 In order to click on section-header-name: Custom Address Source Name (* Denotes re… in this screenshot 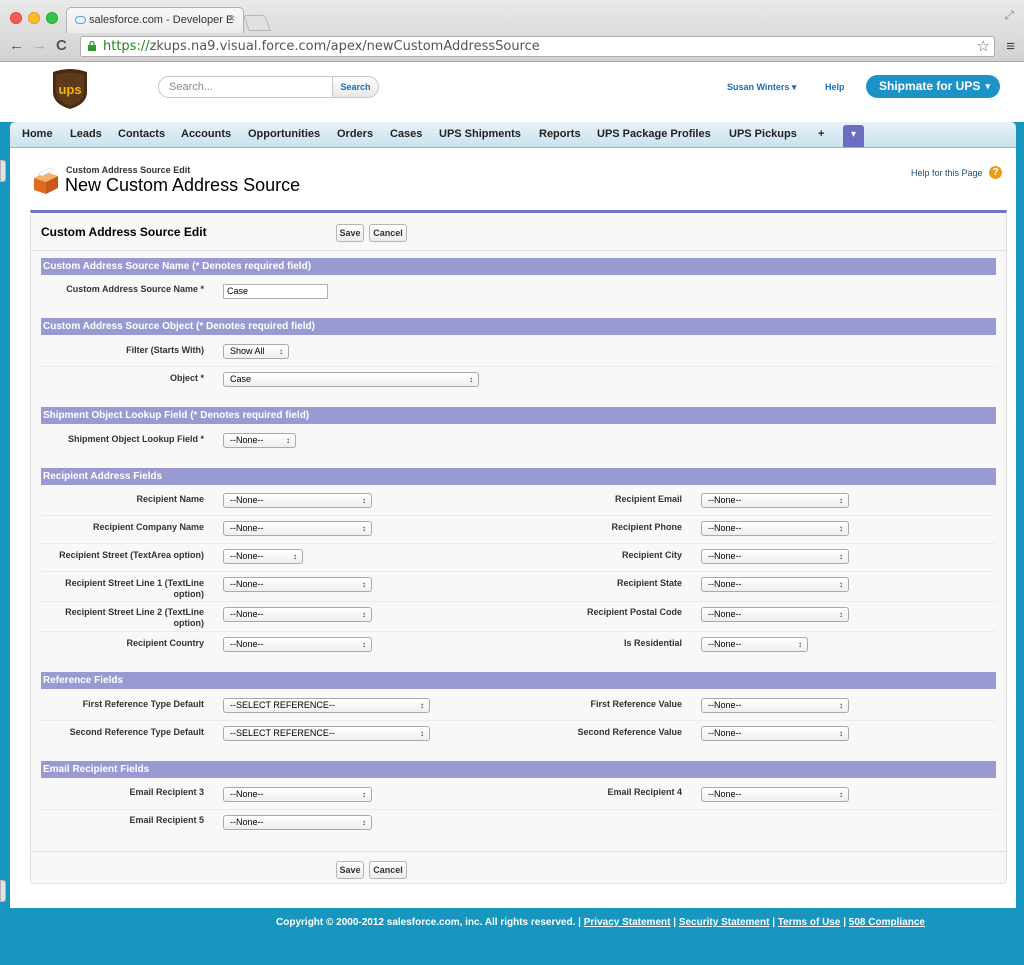, I will do `click(518, 266)`.